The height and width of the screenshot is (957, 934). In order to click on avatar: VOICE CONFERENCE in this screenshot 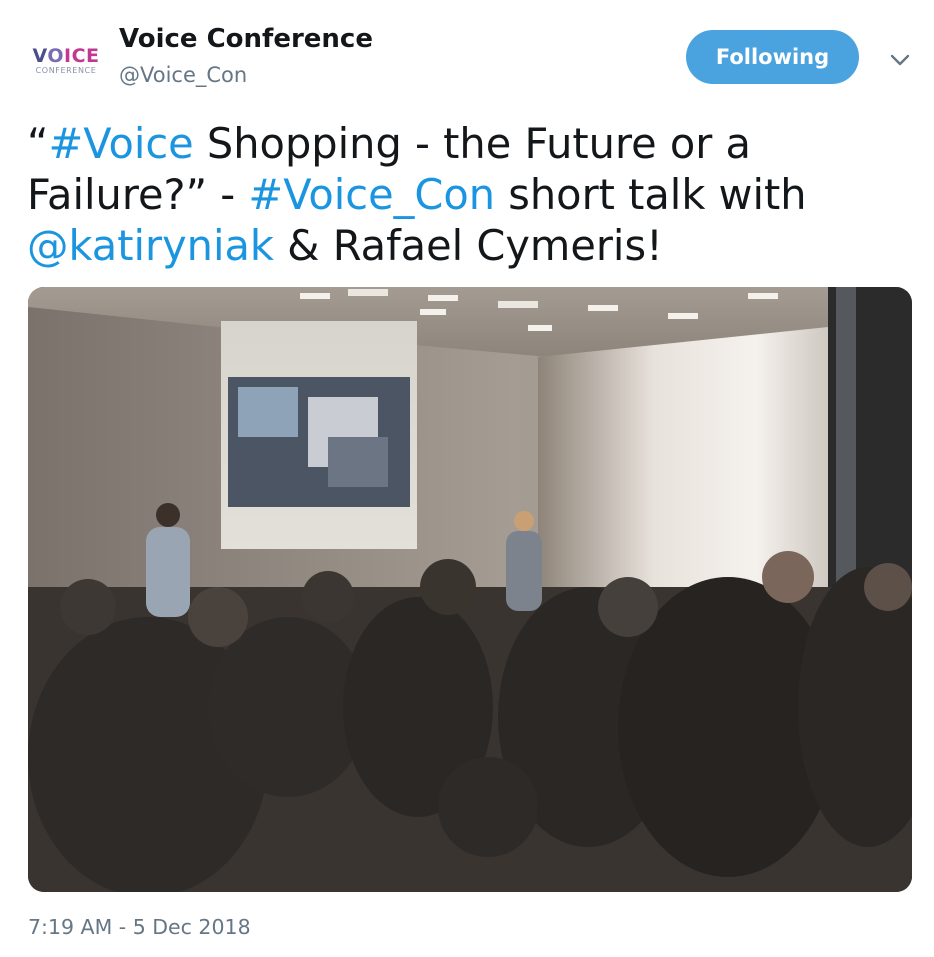, I will do `click(66, 61)`.